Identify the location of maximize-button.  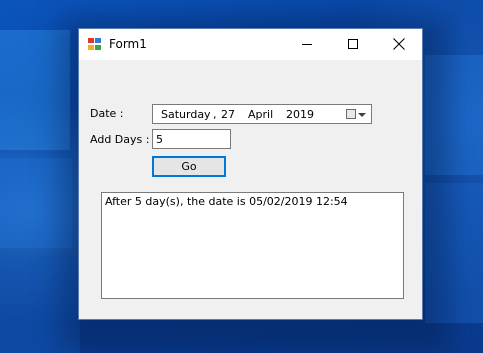
(353, 44).